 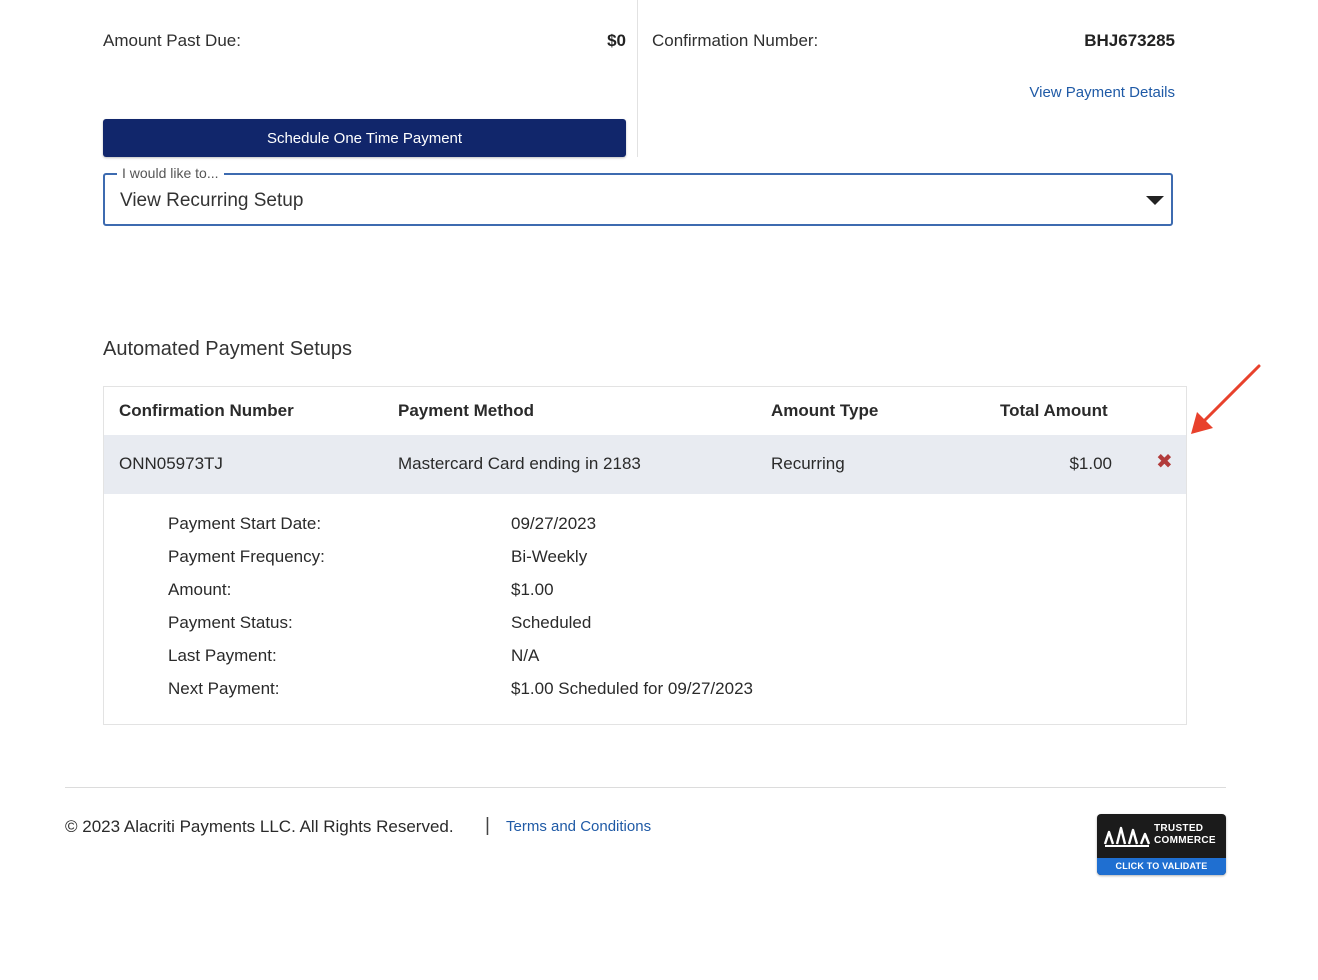 What do you see at coordinates (364, 138) in the screenshot?
I see `schedule-one-time-payment-button: Schedule One Time Payment` at bounding box center [364, 138].